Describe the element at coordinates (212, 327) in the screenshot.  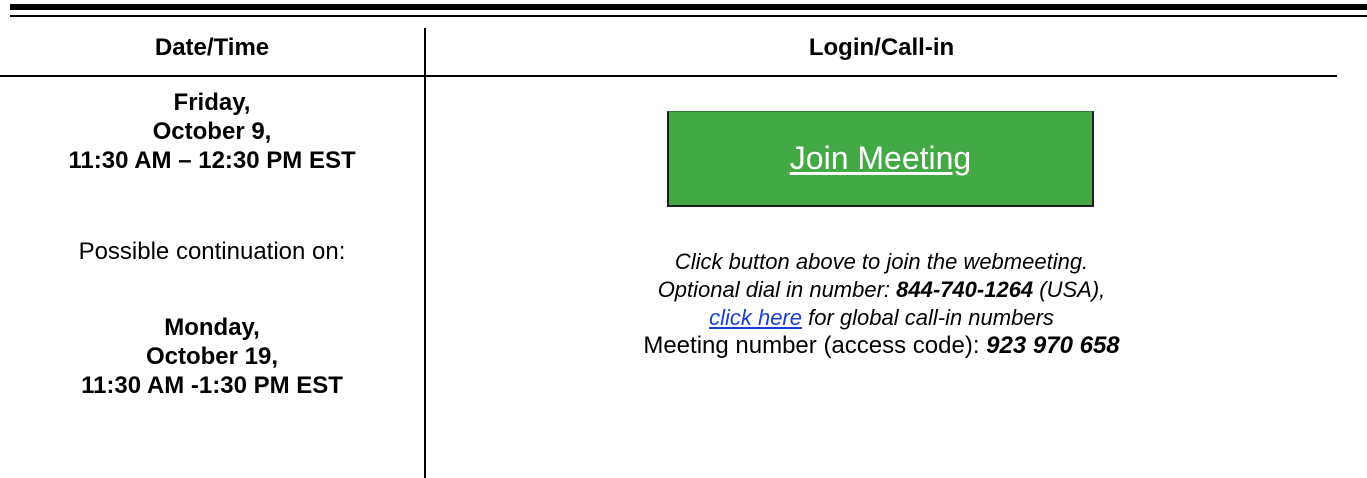
I see `continuation-day: Monday,` at that location.